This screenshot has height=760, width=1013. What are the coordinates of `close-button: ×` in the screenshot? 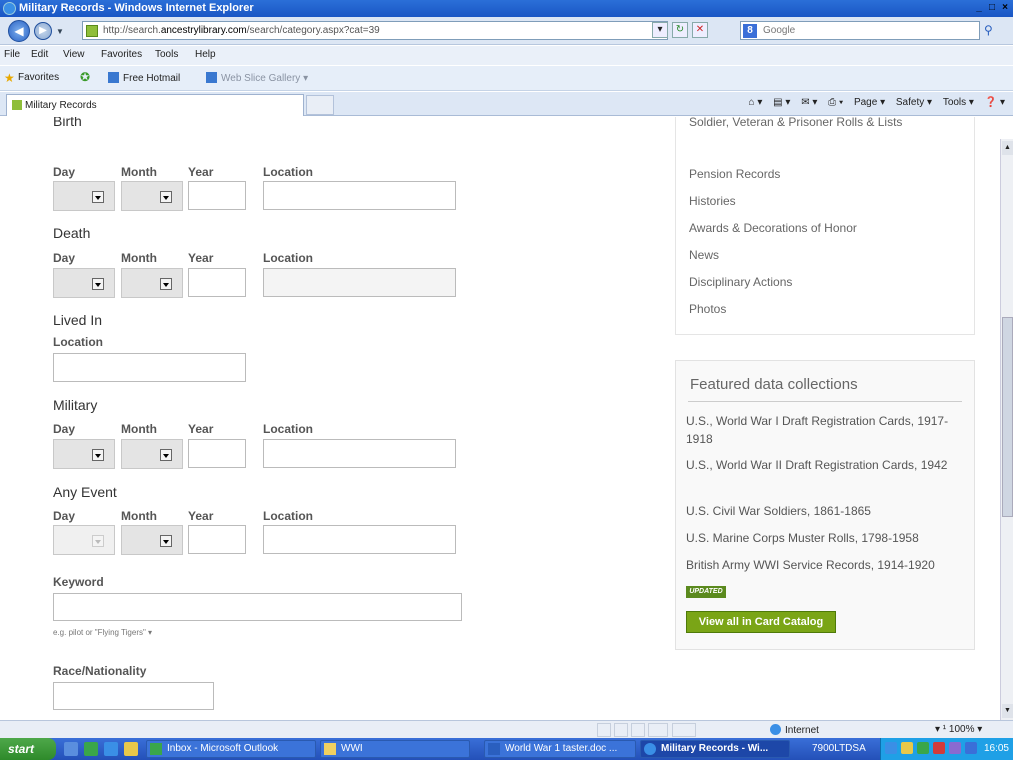 It's located at (1005, 8).